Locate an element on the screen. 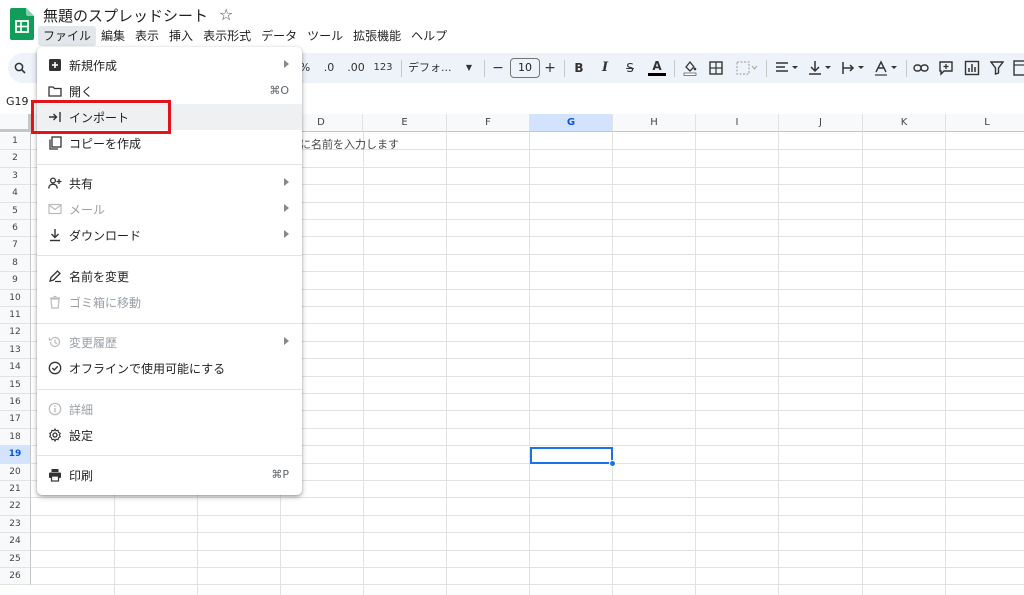  menu-item-label: 詳細 is located at coordinates (81, 410).